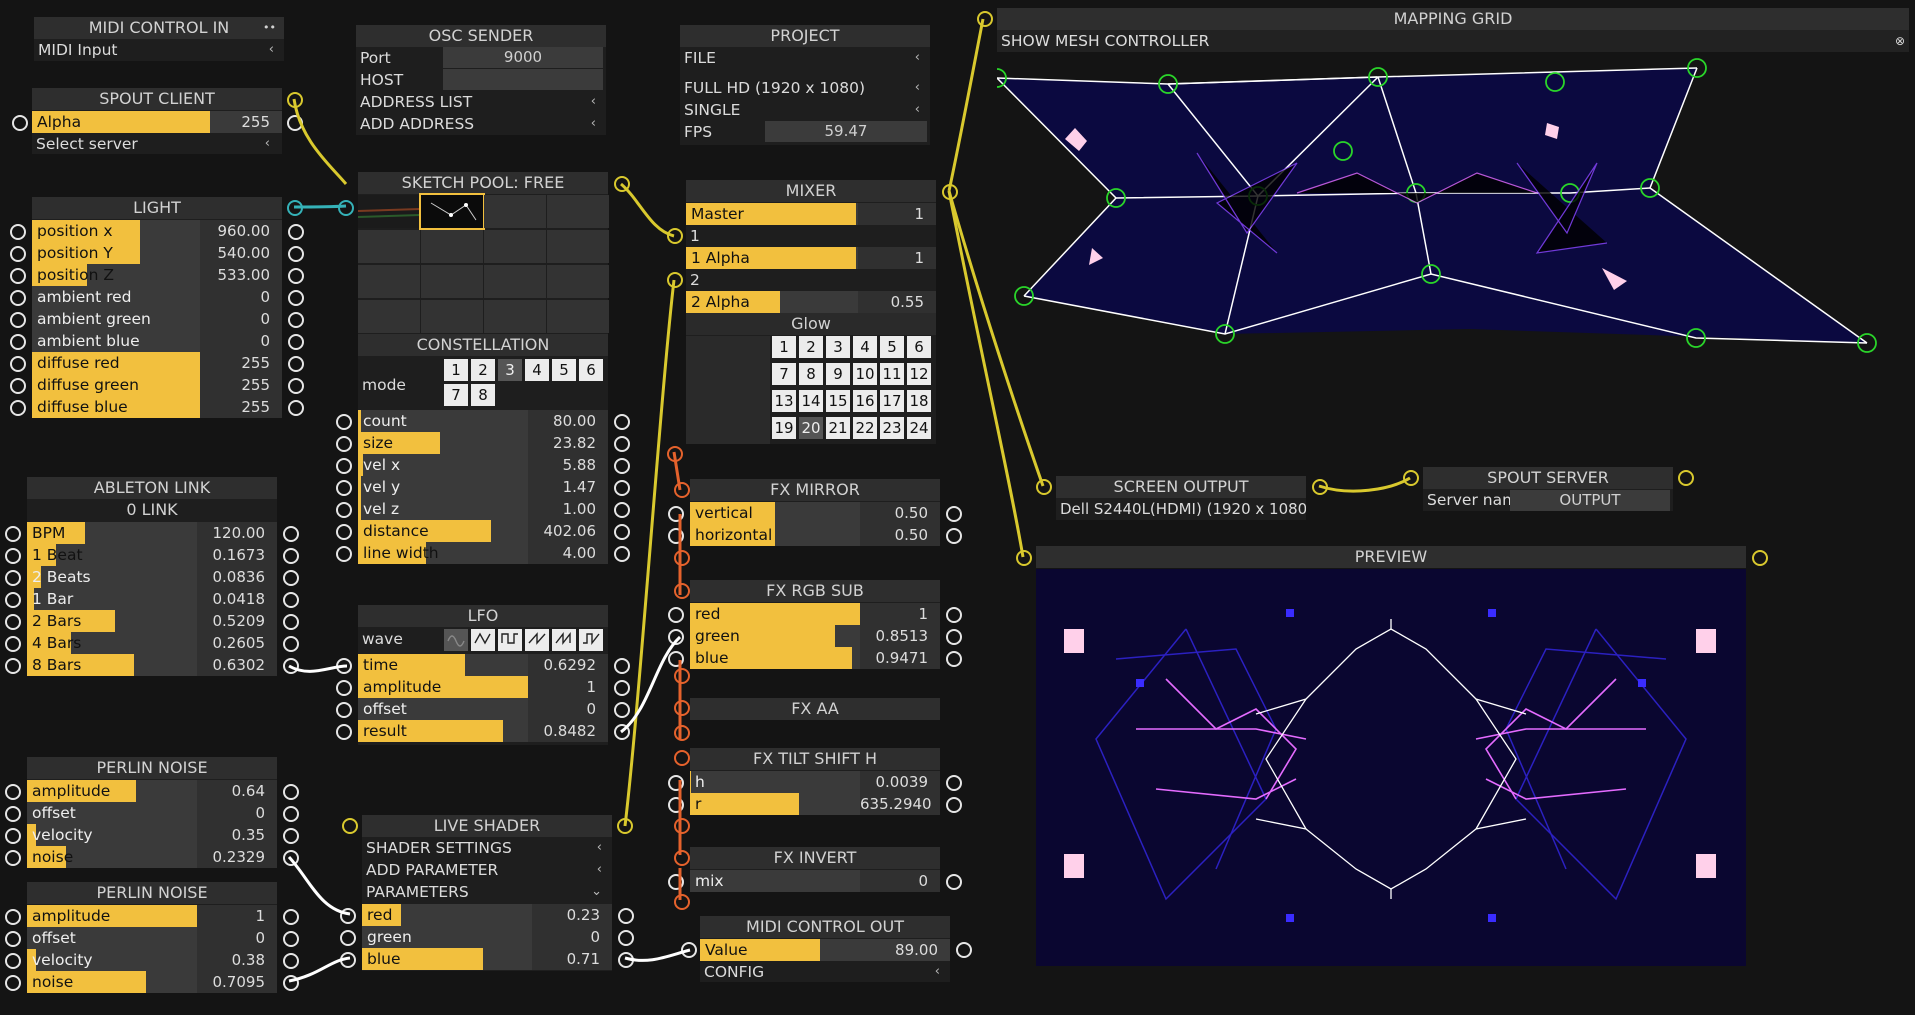  I want to click on project-resolution: FULL HD (1920 x 1080) ‹, so click(805, 88).